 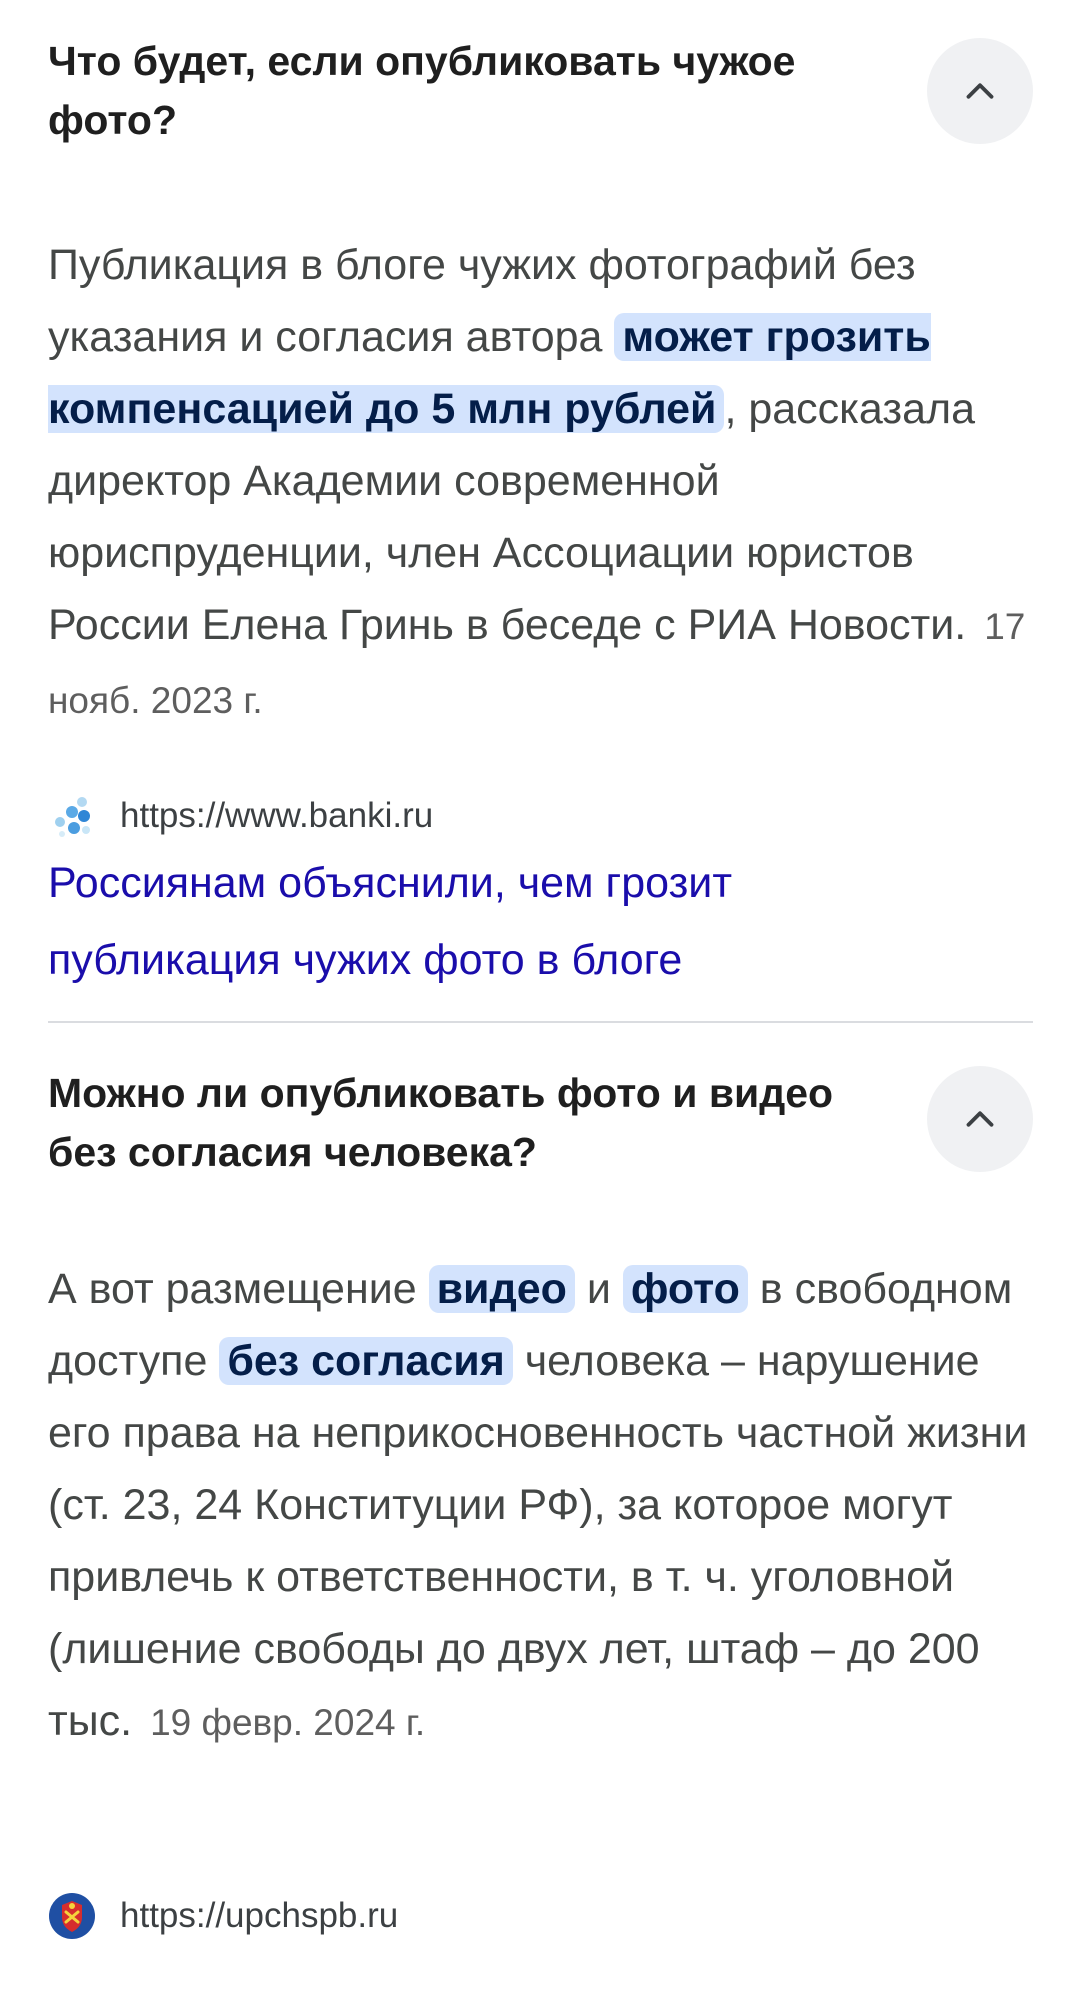 What do you see at coordinates (288, 1722) in the screenshot?
I see `answer-date: 19 февр. 2024 г.` at bounding box center [288, 1722].